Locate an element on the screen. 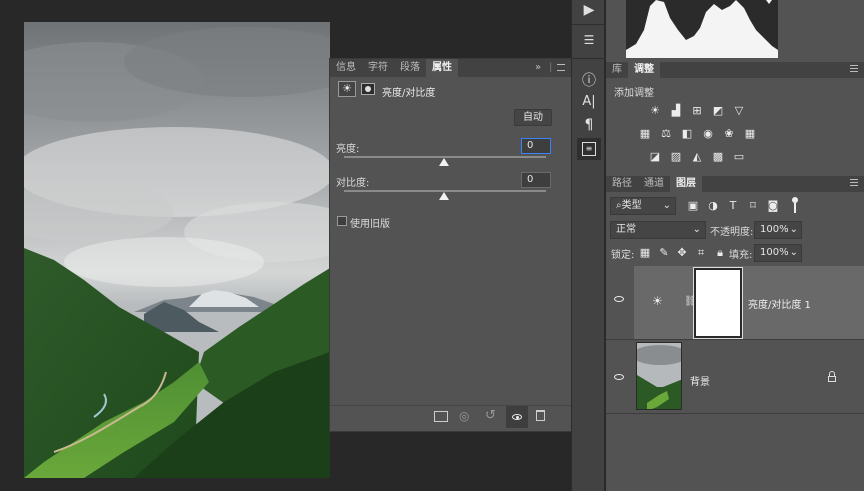  color-lookup-adj-icon: ▦ is located at coordinates (750, 134).